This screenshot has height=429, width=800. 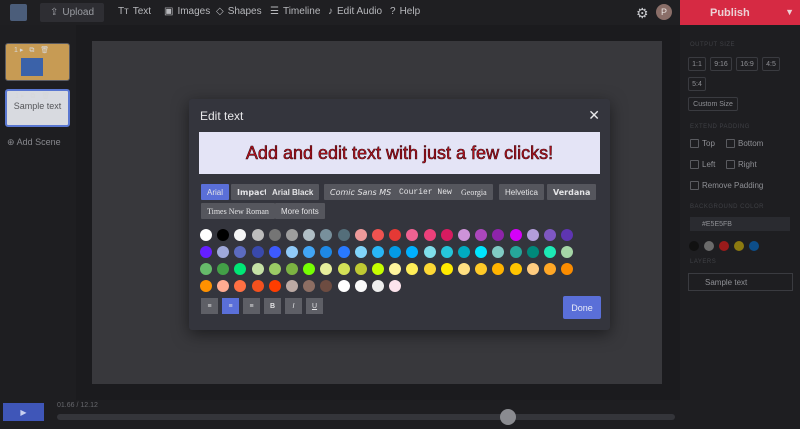 I want to click on gear-icon: ⚙, so click(x=642, y=13).